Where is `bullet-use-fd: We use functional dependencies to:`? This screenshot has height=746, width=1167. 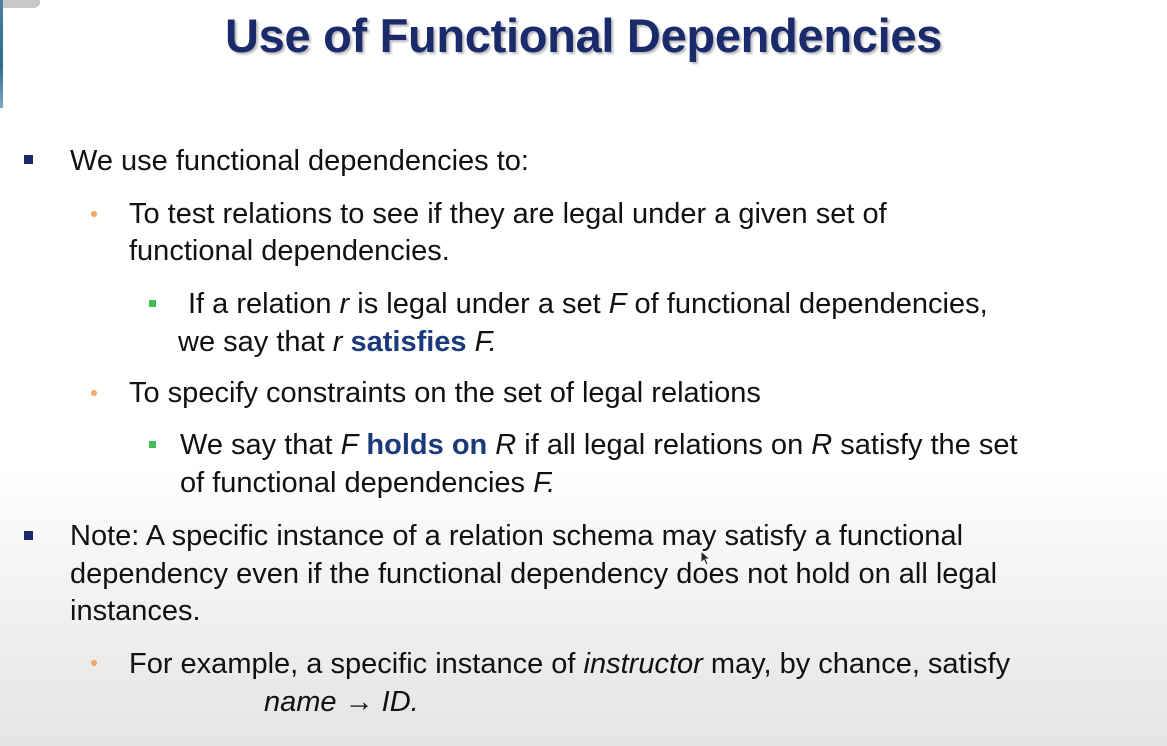 bullet-use-fd: We use functional dependencies to: is located at coordinates (299, 161).